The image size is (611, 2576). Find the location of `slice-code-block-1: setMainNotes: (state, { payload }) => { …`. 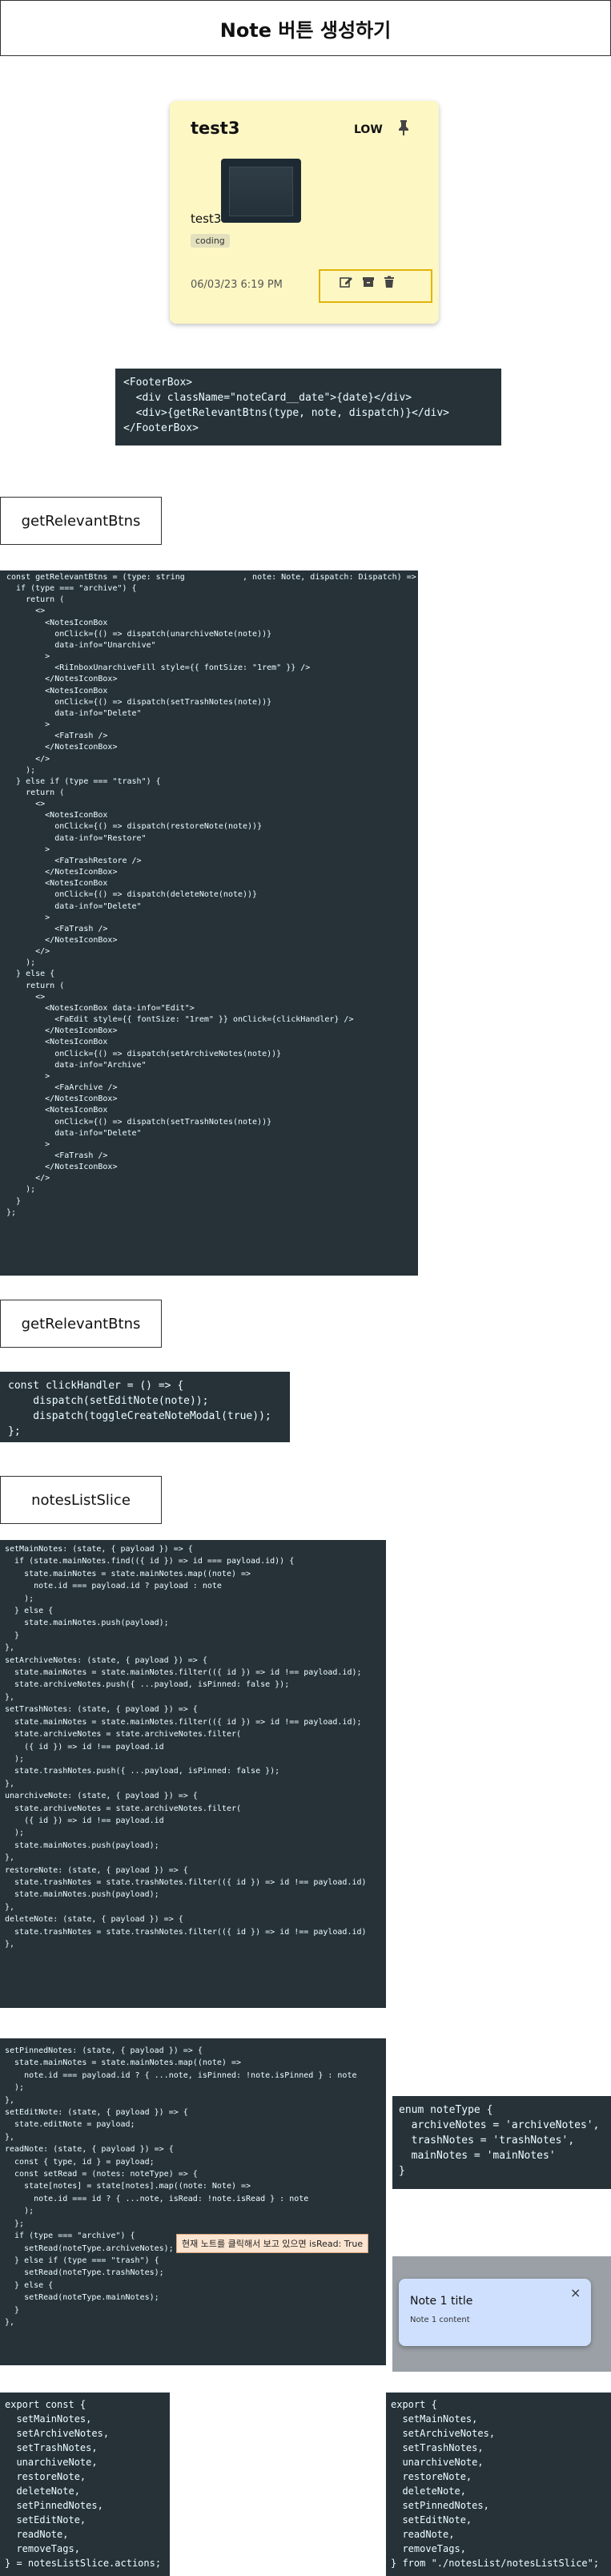

slice-code-block-1: setMainNotes: (state, { payload }) => { … is located at coordinates (193, 1774).